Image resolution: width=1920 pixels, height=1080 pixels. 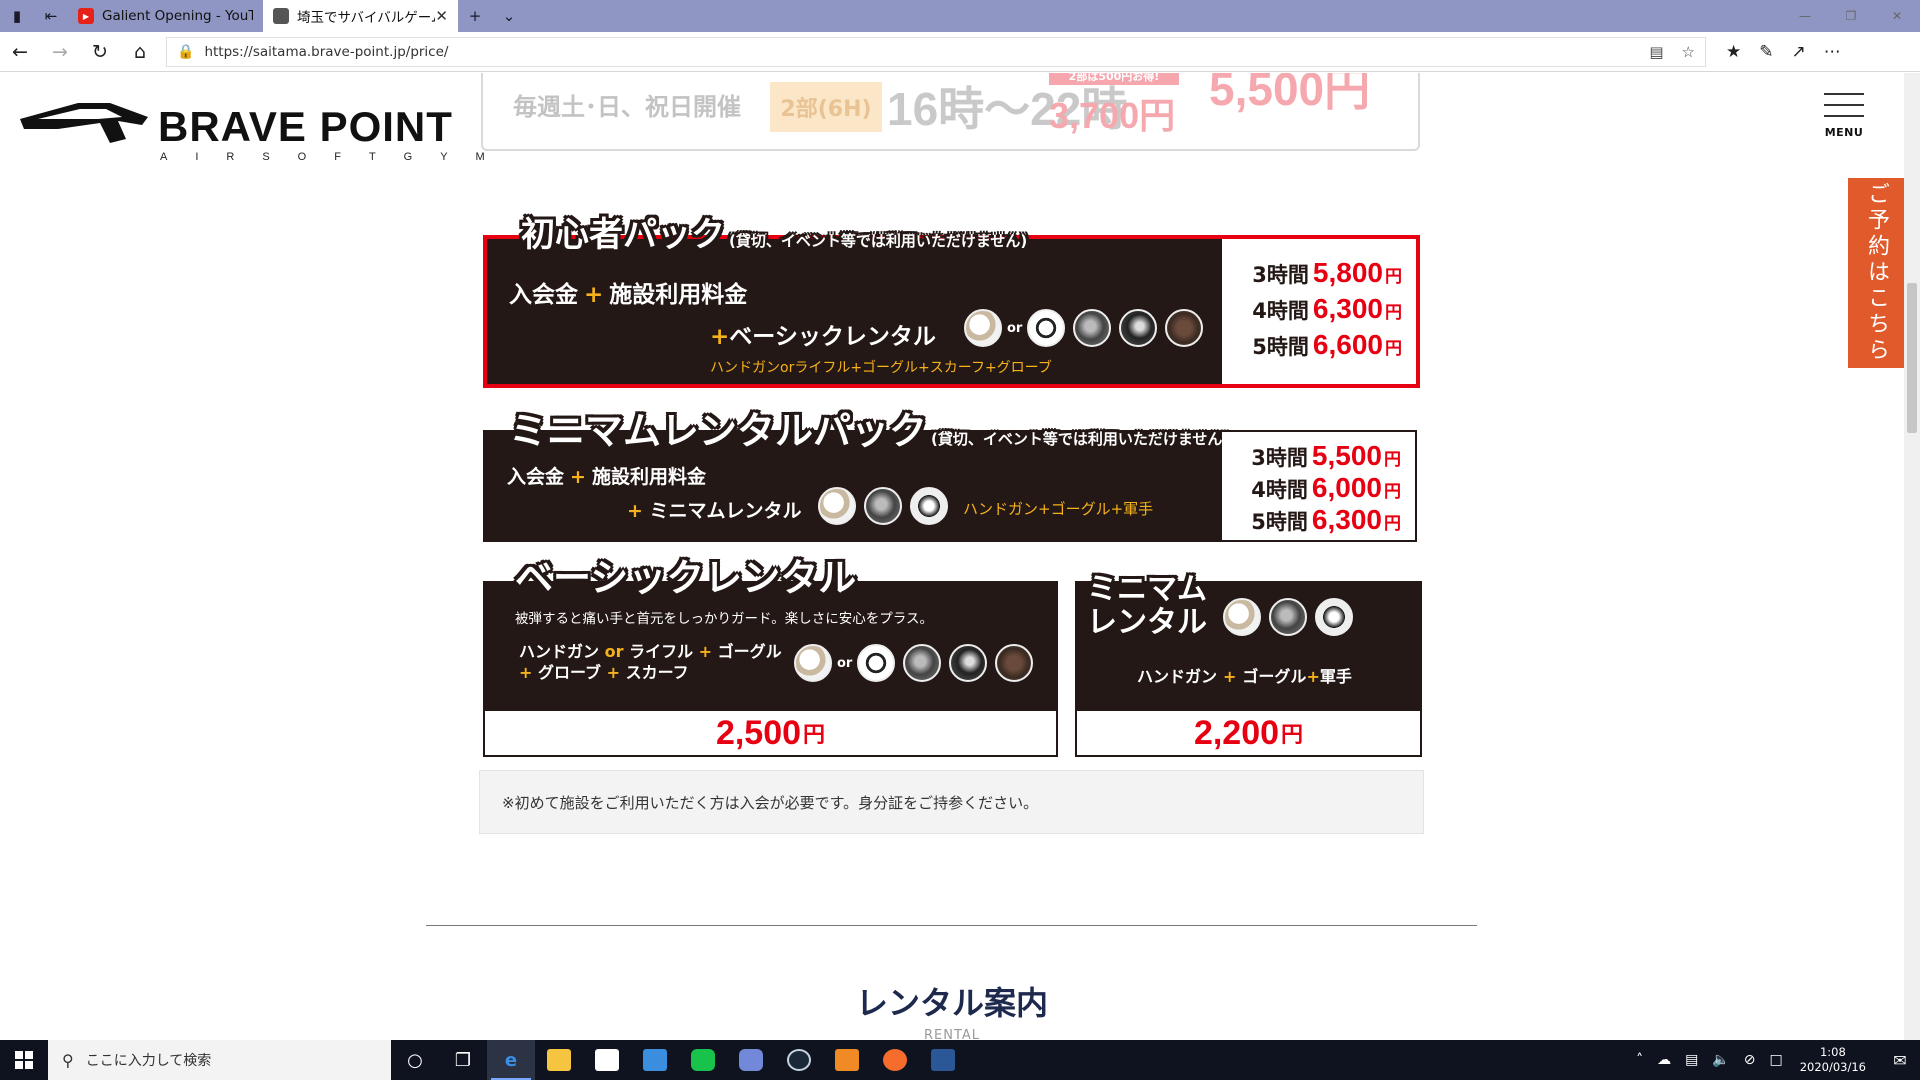 I want to click on new-tab-button: +, so click(x=475, y=16).